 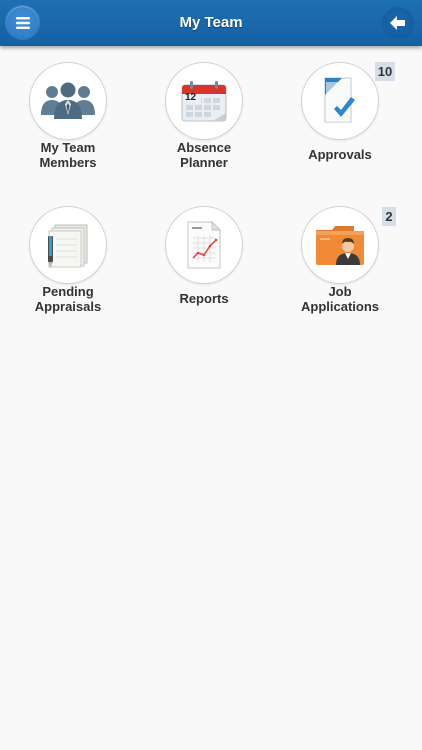 What do you see at coordinates (68, 155) in the screenshot?
I see `tile-label: My Team Members` at bounding box center [68, 155].